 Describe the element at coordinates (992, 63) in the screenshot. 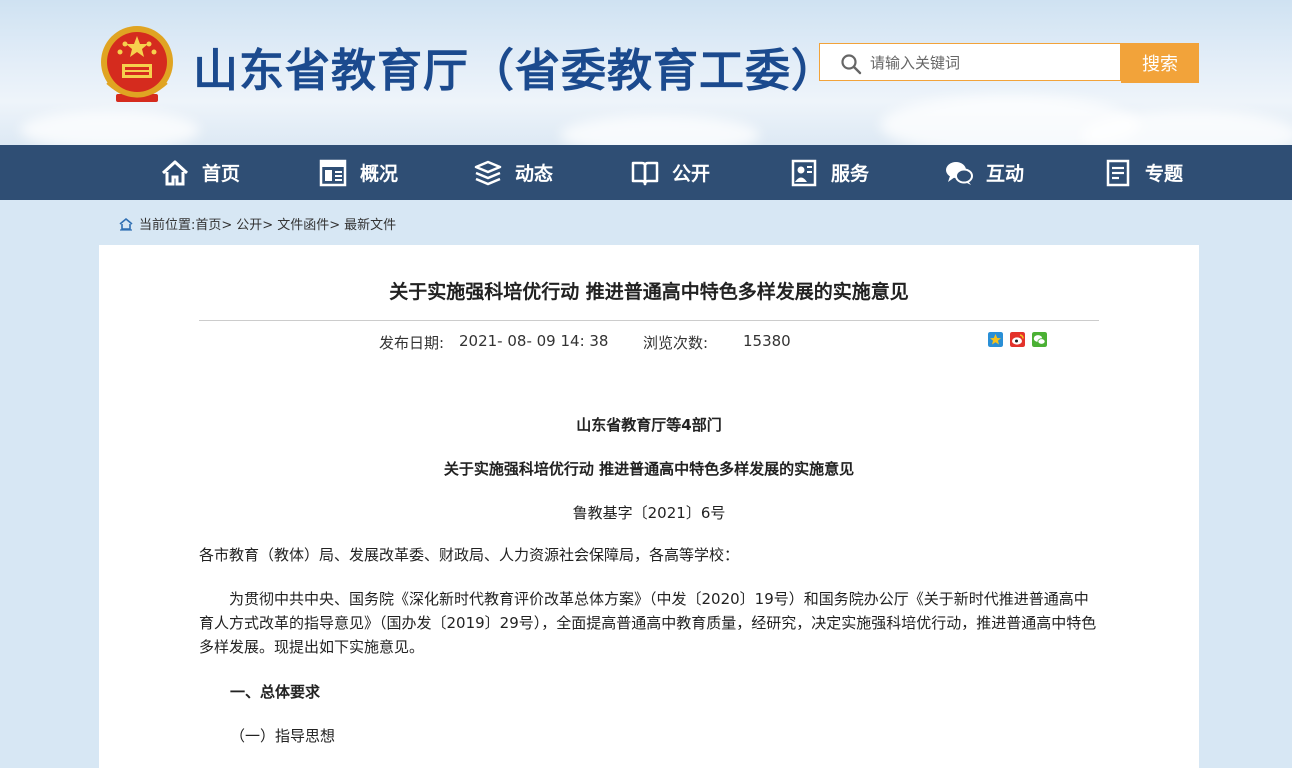

I see `search-input` at that location.